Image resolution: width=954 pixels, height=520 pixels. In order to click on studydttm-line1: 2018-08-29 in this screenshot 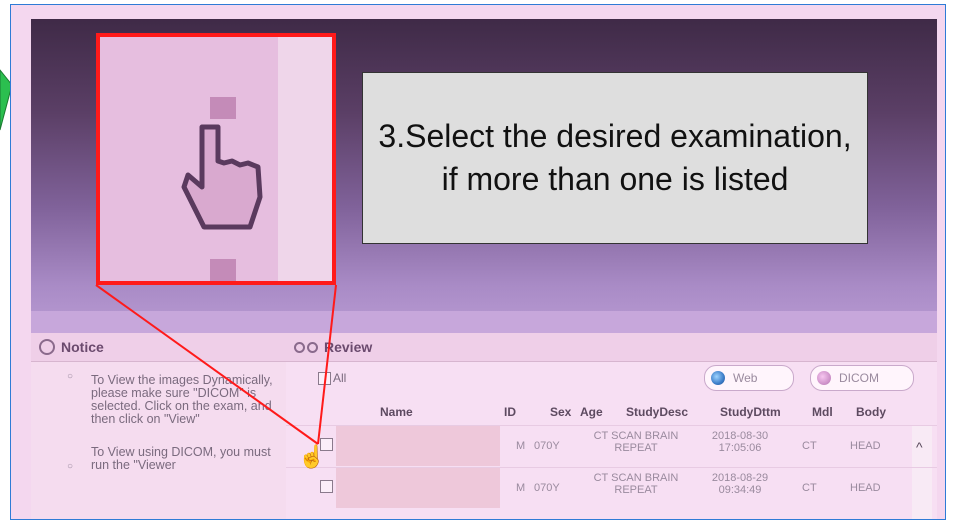, I will do `click(740, 478)`.